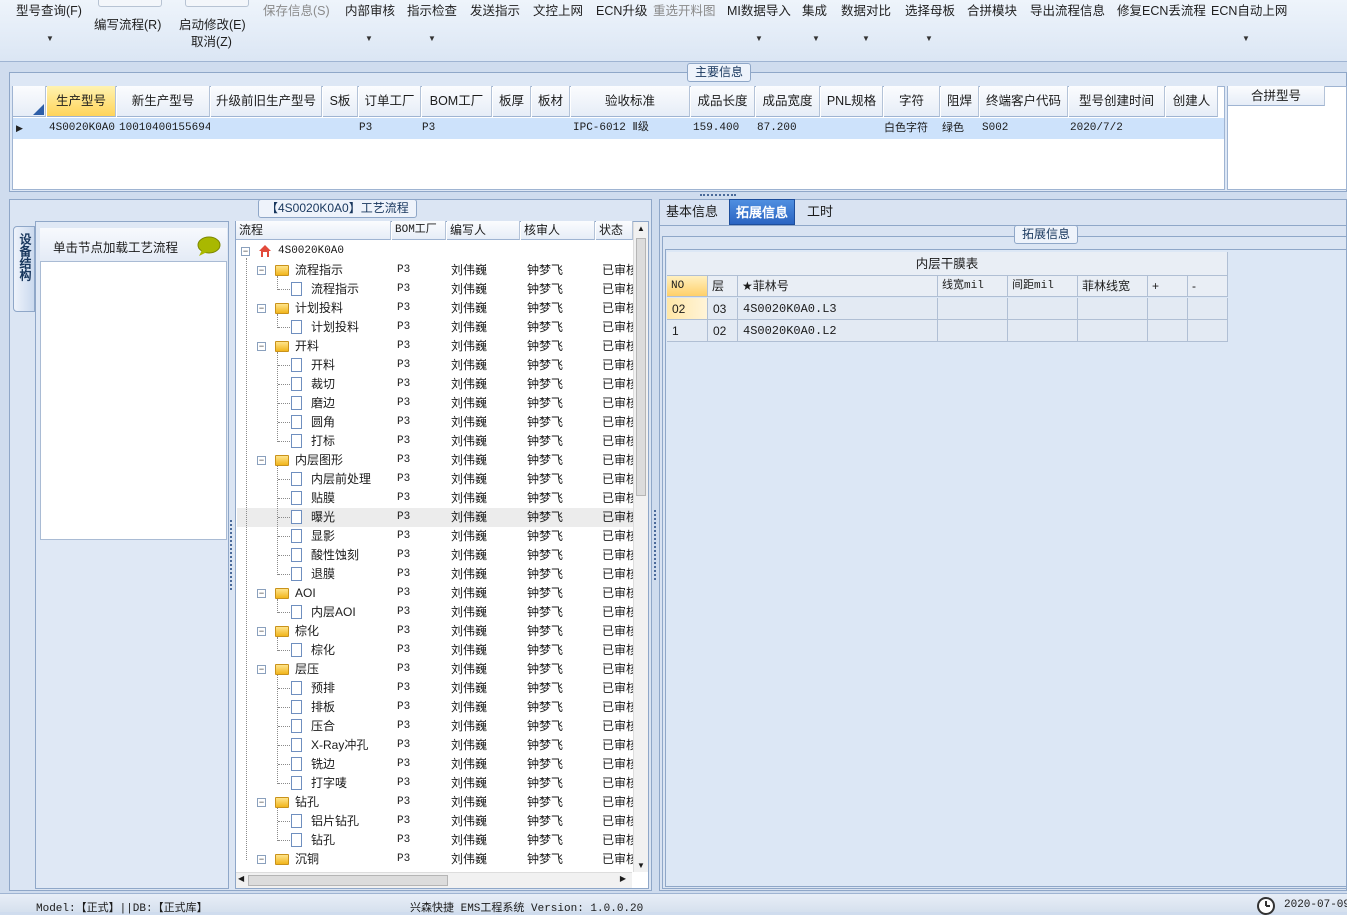 The height and width of the screenshot is (915, 1347). What do you see at coordinates (435, 327) in the screenshot?
I see `tree-step-row: 计划投料 P3 刘伟巍 钟梦飞 已审核` at bounding box center [435, 327].